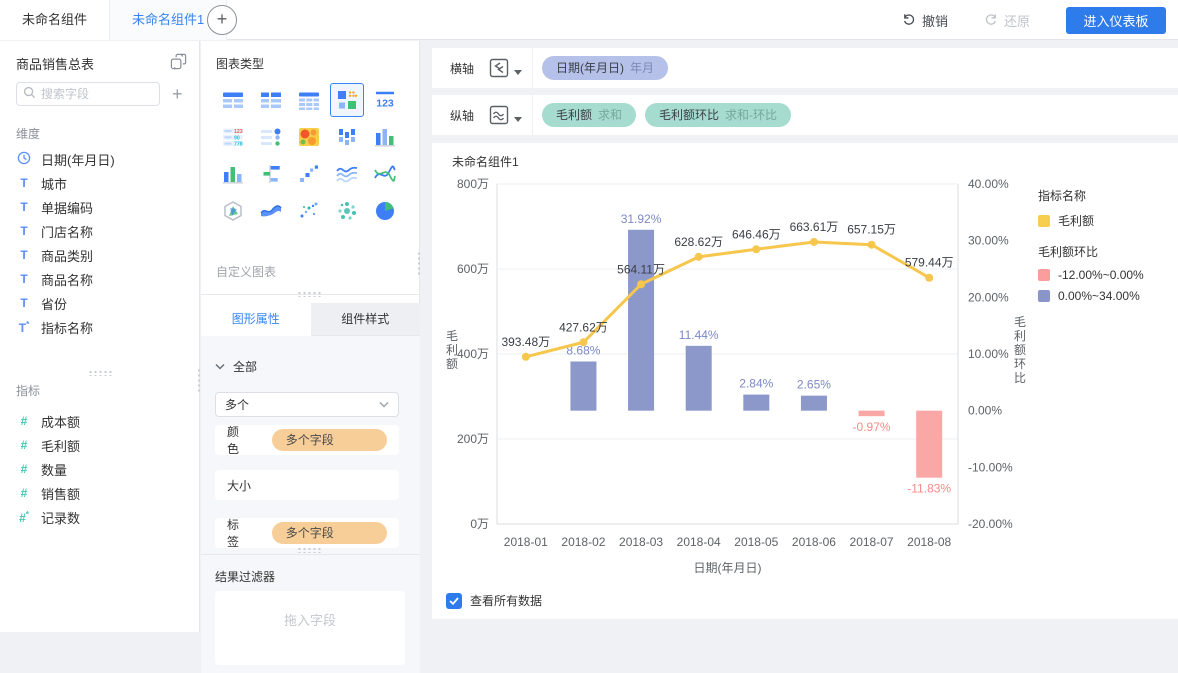  Describe the element at coordinates (103, 279) in the screenshot. I see `dimension-5: T 商品名称` at that location.